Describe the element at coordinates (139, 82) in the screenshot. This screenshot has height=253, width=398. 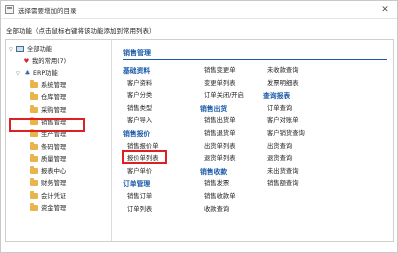
I see `function-item: 客户资料` at that location.